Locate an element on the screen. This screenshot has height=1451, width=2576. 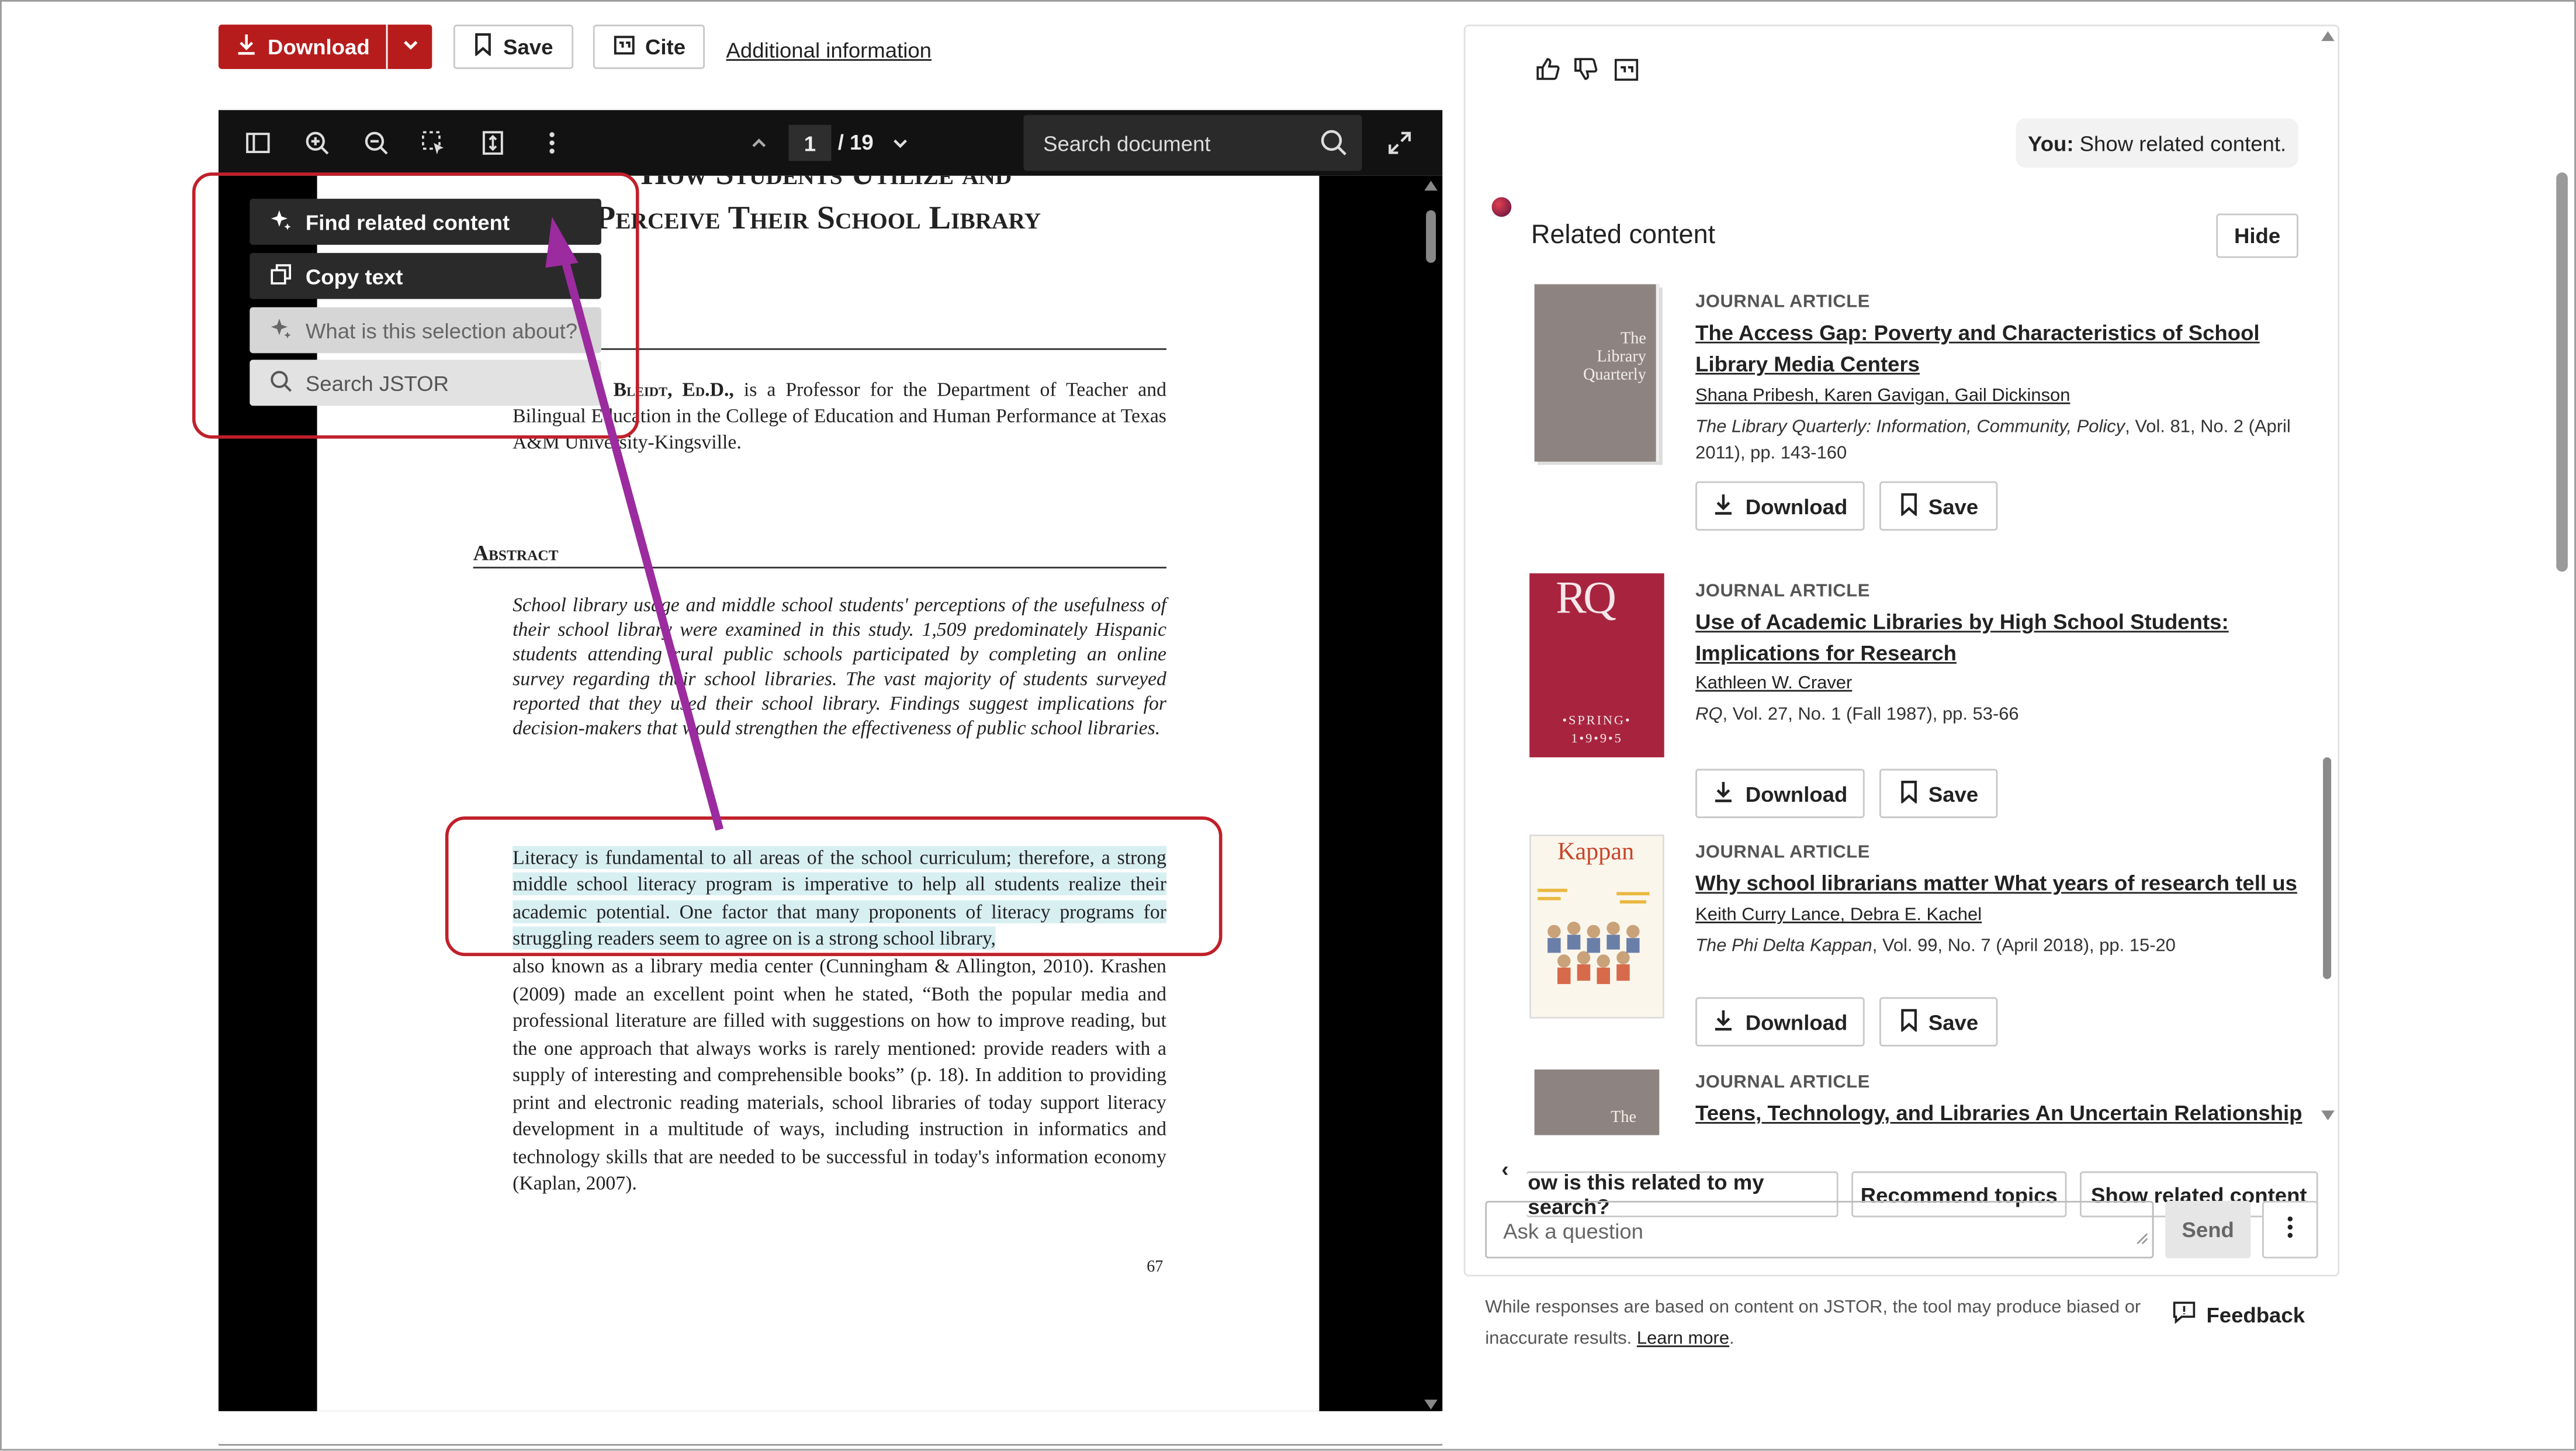
user-message-bubble: You: Show related content. is located at coordinates (2157, 143).